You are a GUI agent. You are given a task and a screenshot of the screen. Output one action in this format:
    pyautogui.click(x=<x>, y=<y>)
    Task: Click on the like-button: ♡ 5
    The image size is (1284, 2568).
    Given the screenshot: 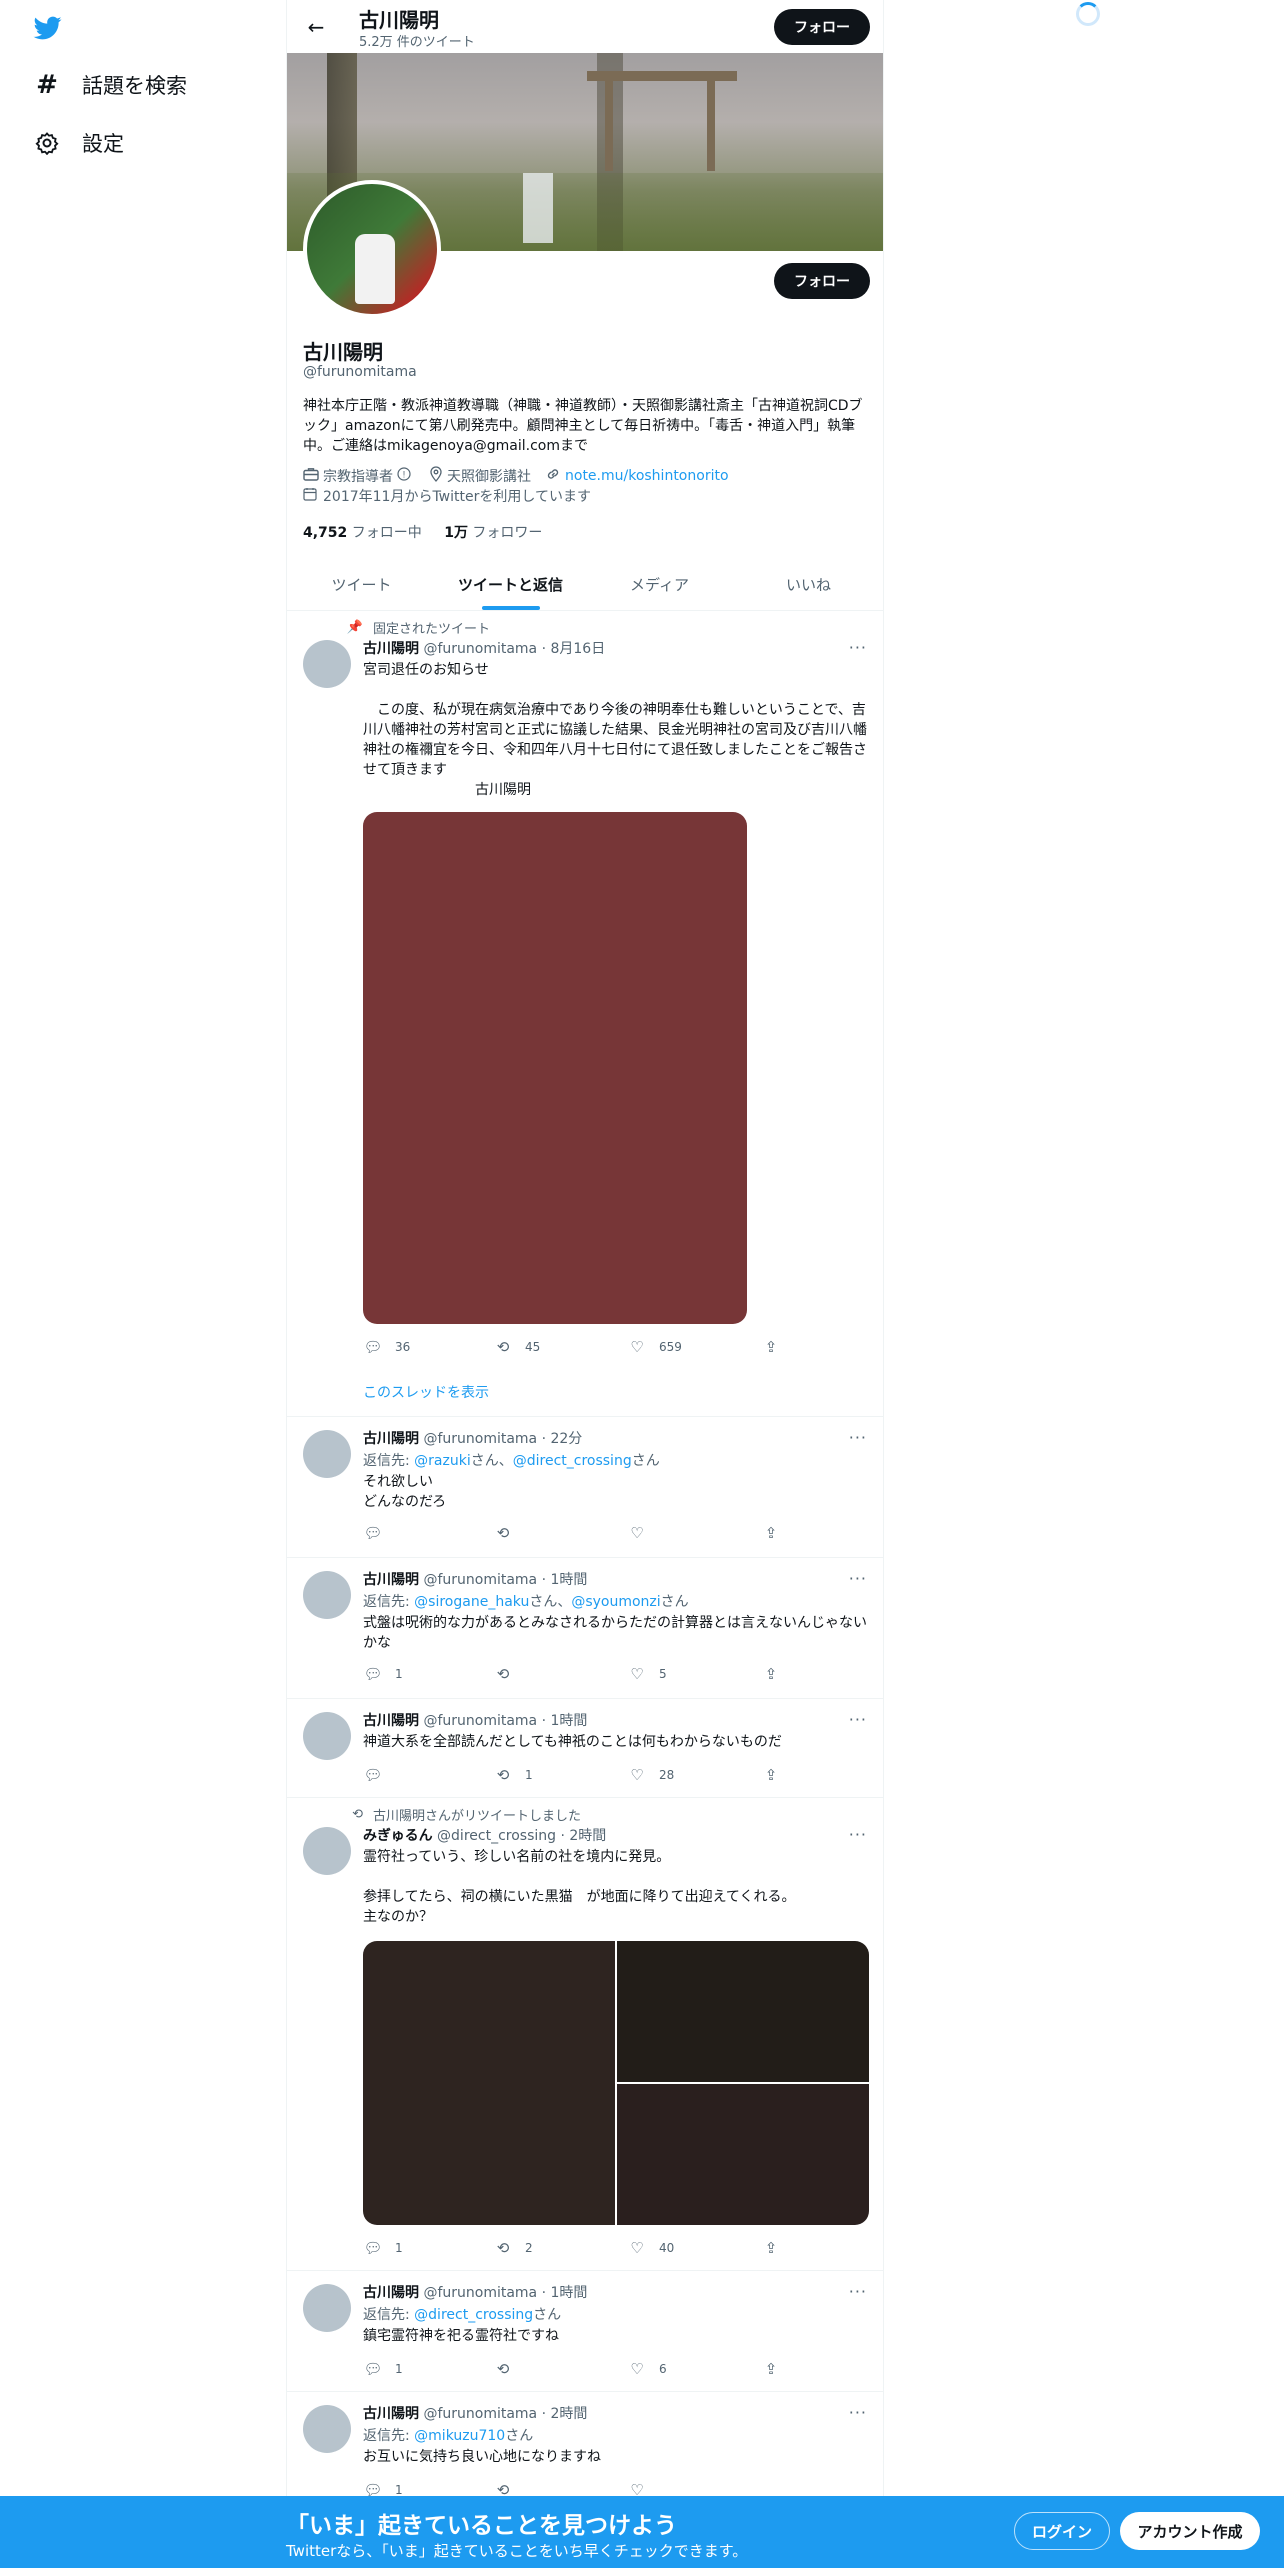 What is the action you would take?
    pyautogui.click(x=646, y=1674)
    